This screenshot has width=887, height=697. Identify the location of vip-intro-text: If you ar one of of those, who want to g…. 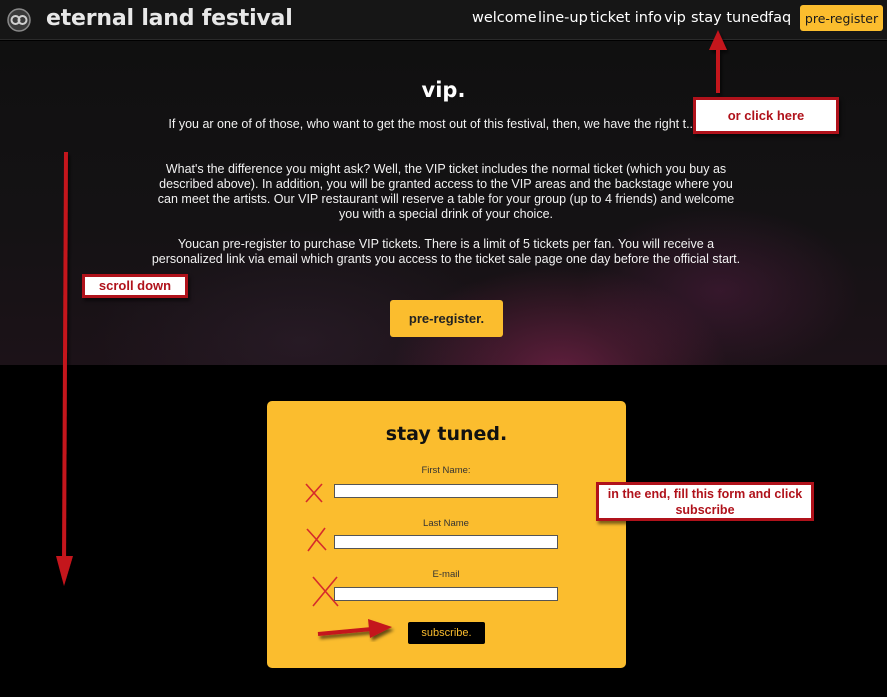
(446, 124).